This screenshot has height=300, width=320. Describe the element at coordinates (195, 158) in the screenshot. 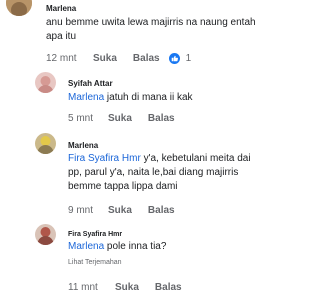

I see `comment-body: y'a, kebetulani meita dai` at that location.